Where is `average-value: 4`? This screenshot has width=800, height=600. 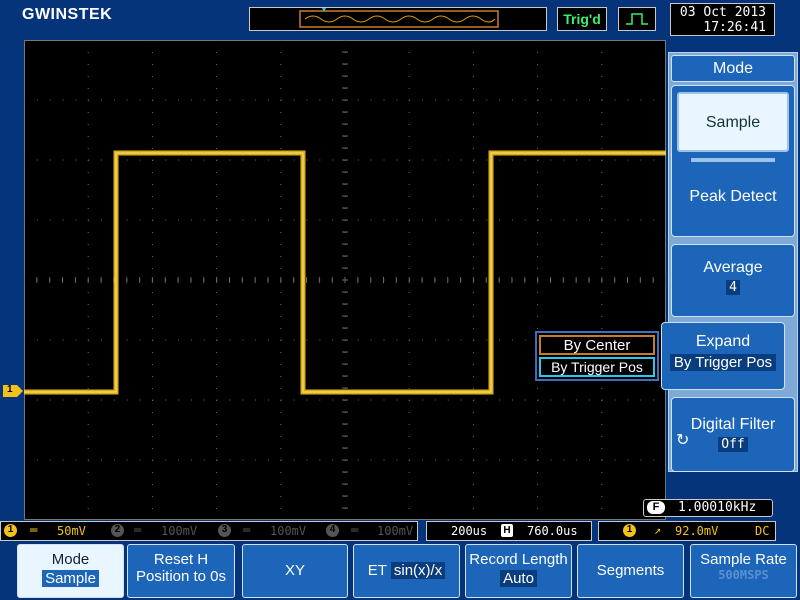 average-value: 4 is located at coordinates (733, 287).